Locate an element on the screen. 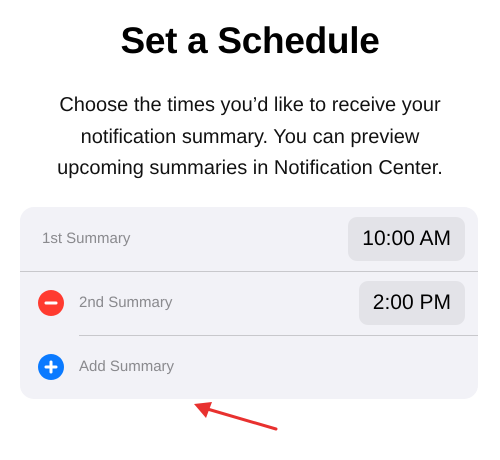  description-text: Choose the times you’d like to receive your notification summary. You can preview upcoming summaries in Notification Center. is located at coordinates (250, 137).